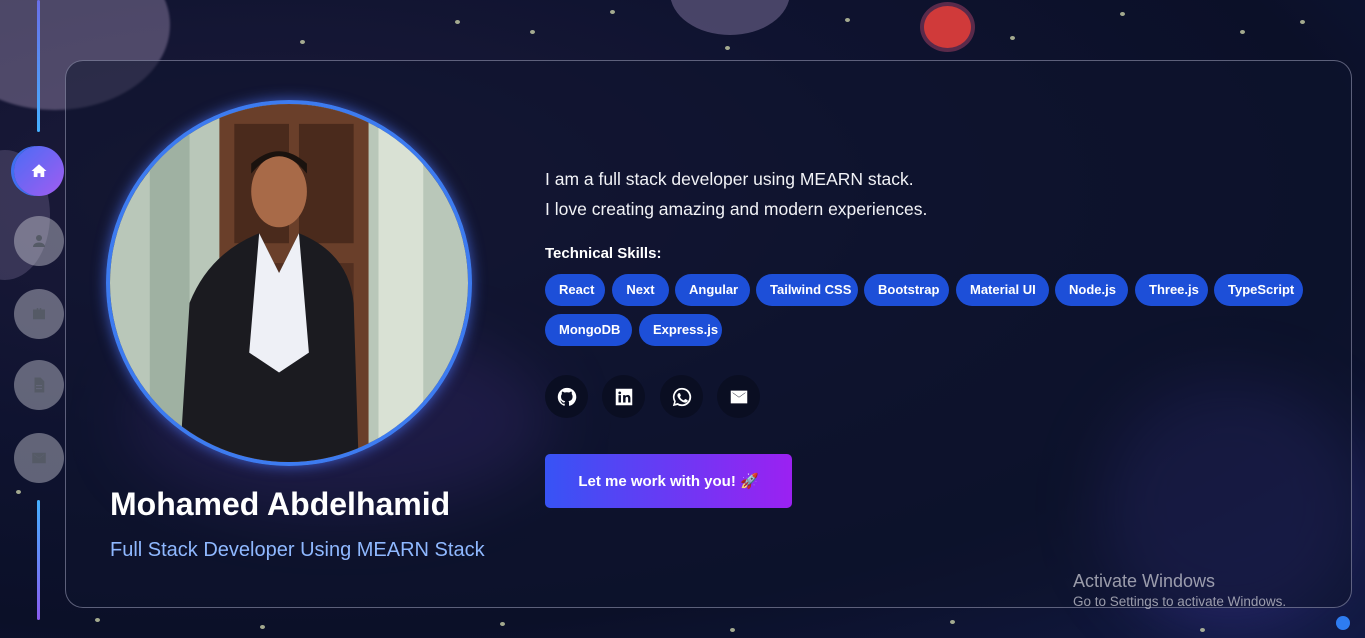 This screenshot has height=638, width=1365. I want to click on github-link, so click(566, 396).